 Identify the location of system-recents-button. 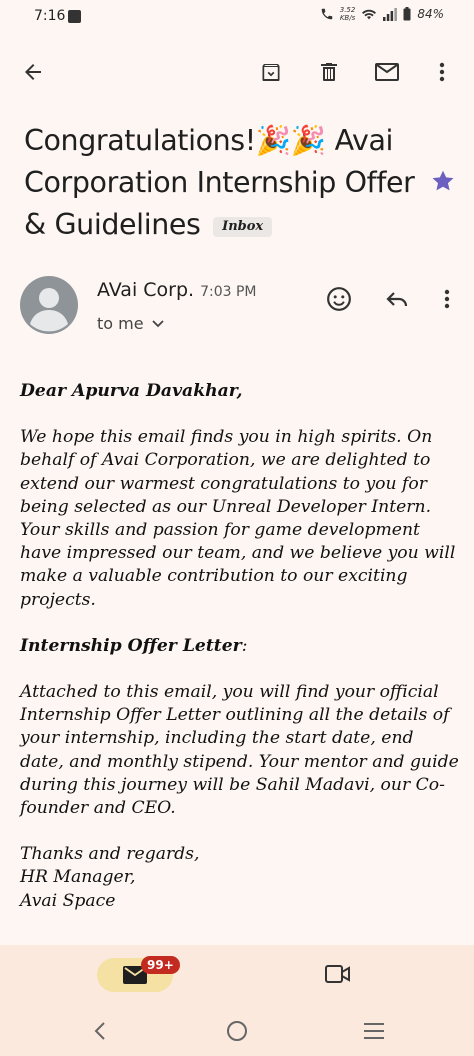
(374, 1031).